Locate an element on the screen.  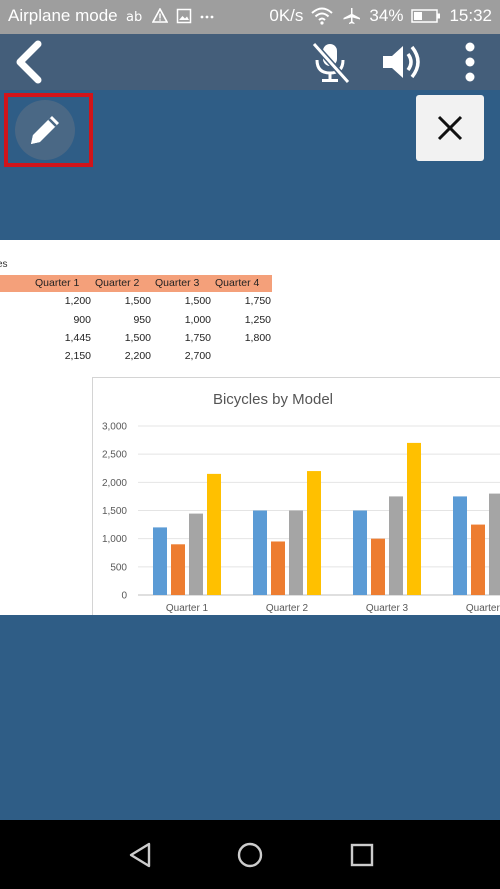
data-saver-icon: ab is located at coordinates (135, 16).